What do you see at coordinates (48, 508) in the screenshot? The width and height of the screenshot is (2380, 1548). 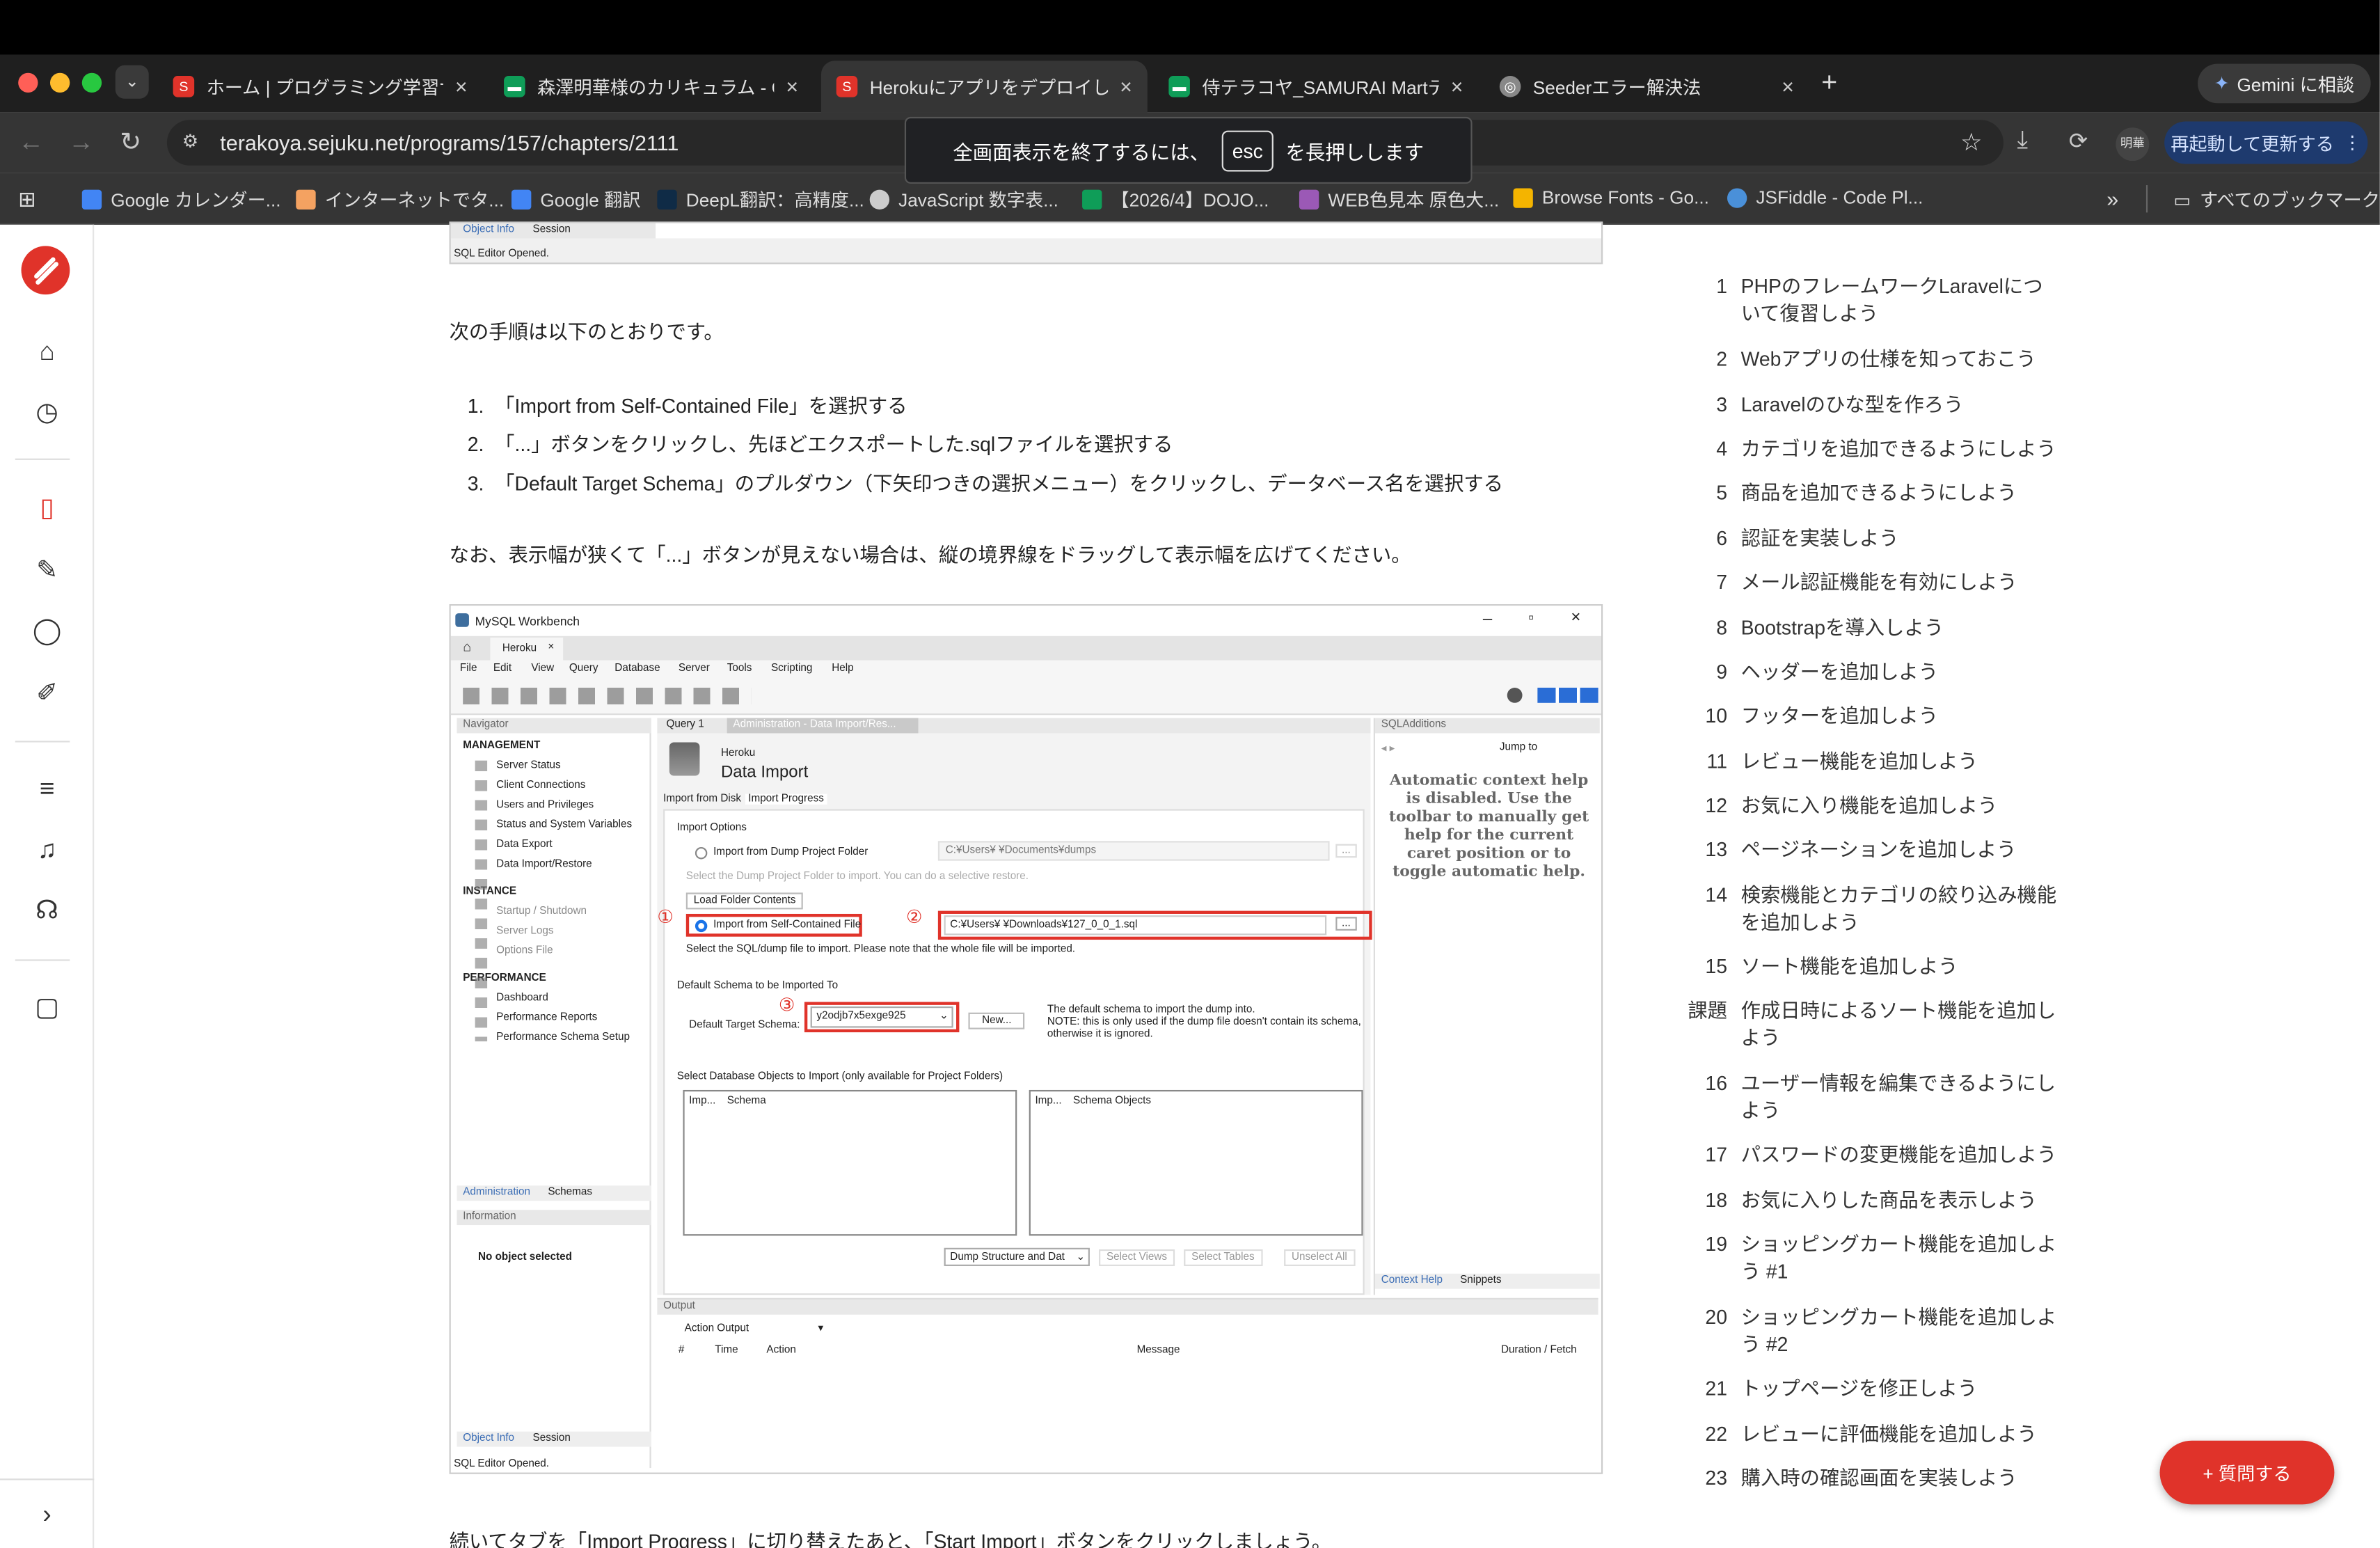 I see `book-icon: ▯` at bounding box center [48, 508].